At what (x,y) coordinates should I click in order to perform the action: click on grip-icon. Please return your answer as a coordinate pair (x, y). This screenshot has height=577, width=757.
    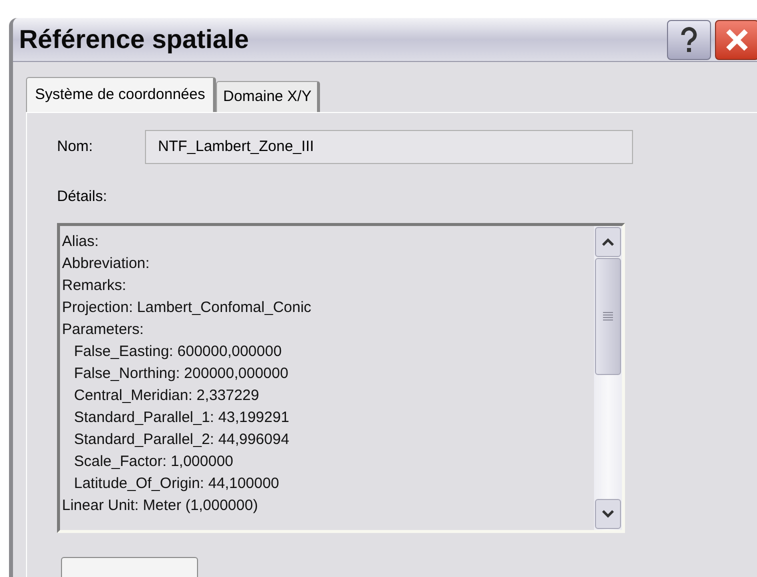
    Looking at the image, I should click on (608, 316).